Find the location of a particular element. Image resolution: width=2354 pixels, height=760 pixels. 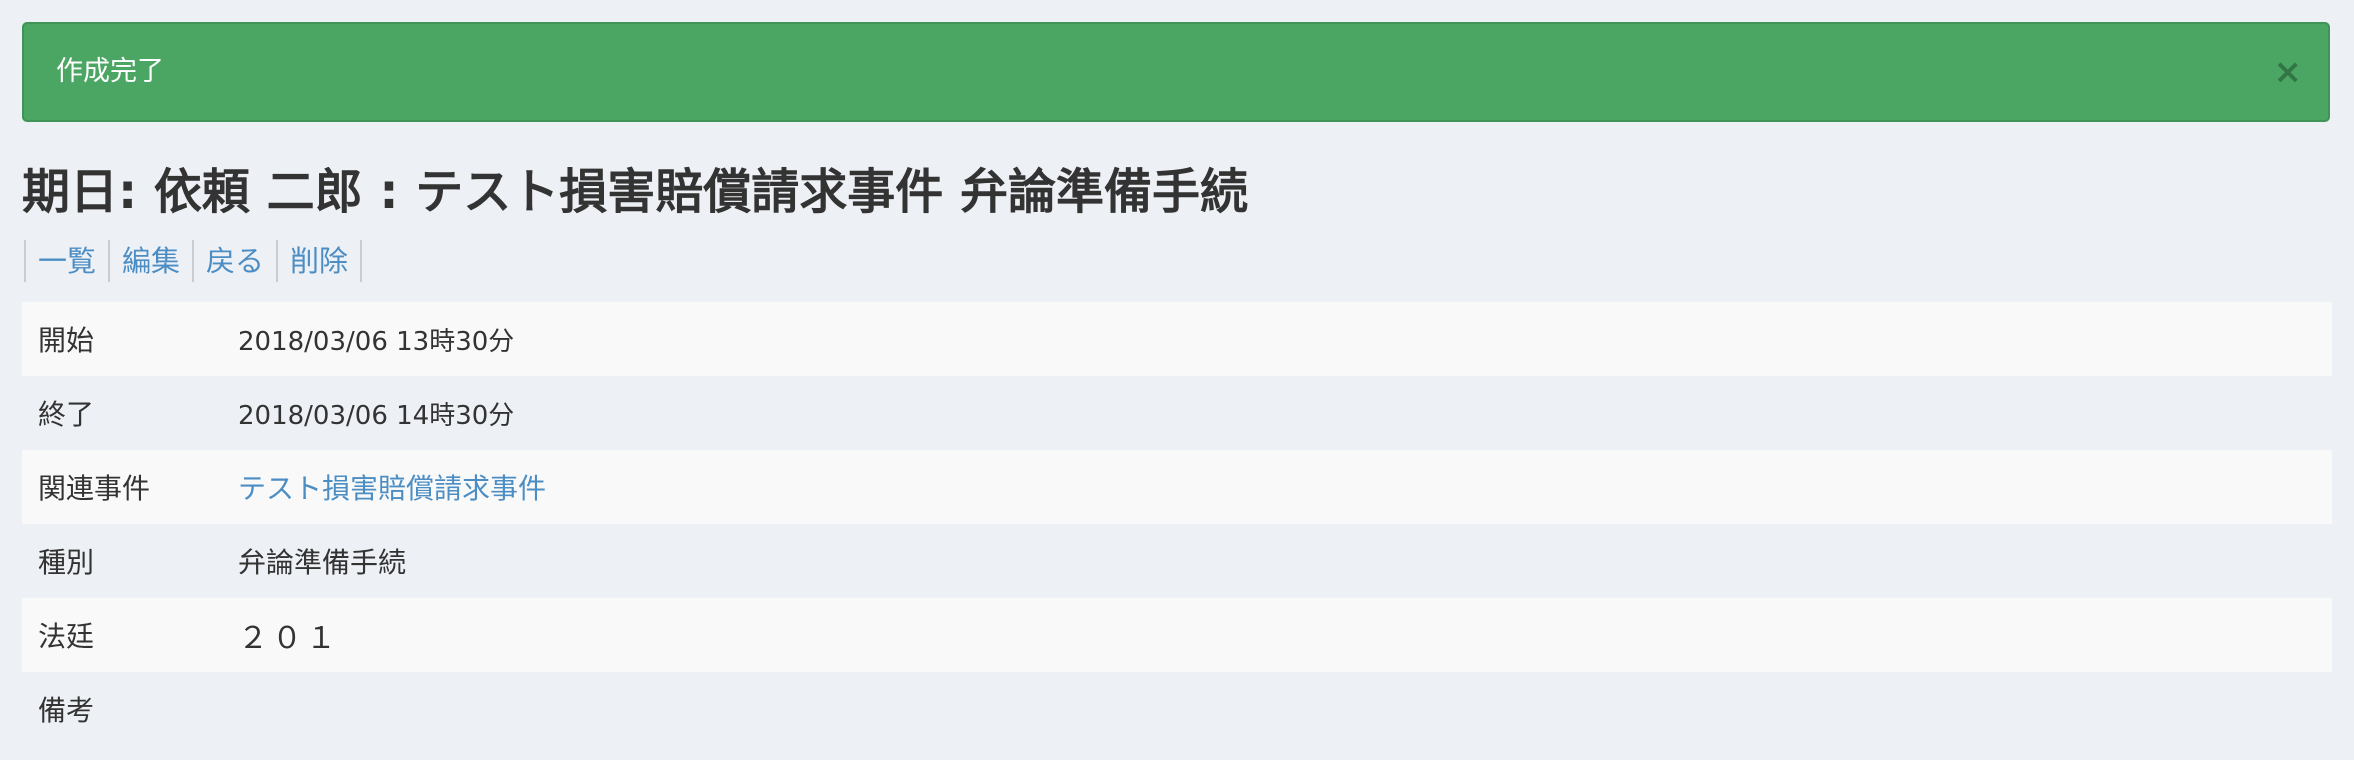

type-value: 弁論準備手続 is located at coordinates (322, 562).